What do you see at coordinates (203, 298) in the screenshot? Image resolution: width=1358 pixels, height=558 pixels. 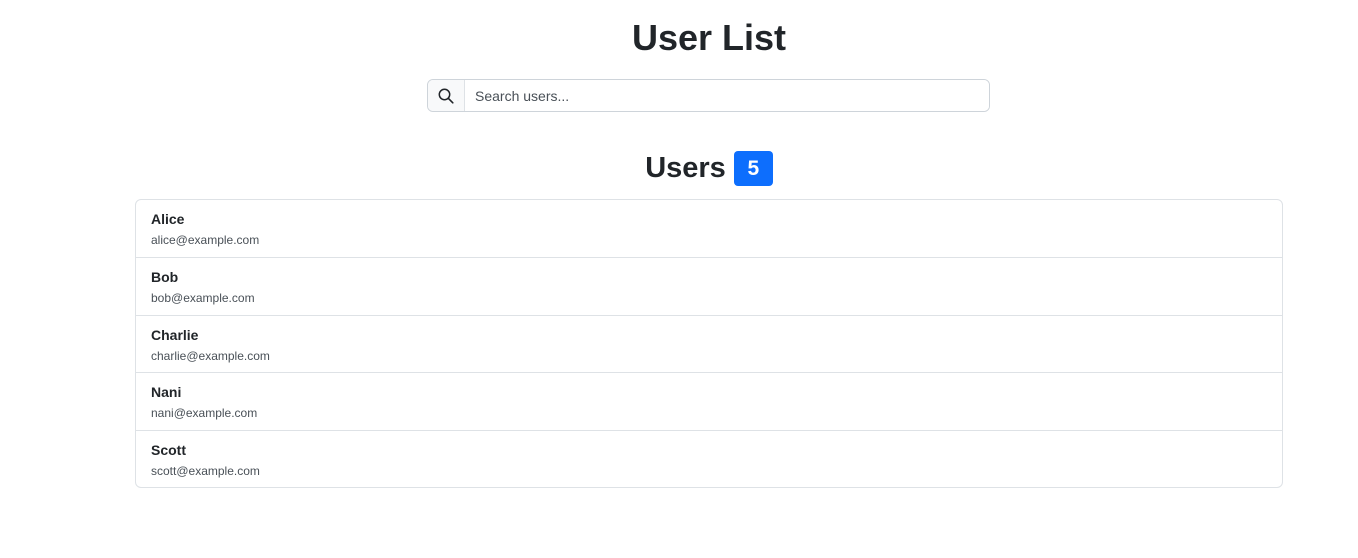 I see `user-email: bob@example.com` at bounding box center [203, 298].